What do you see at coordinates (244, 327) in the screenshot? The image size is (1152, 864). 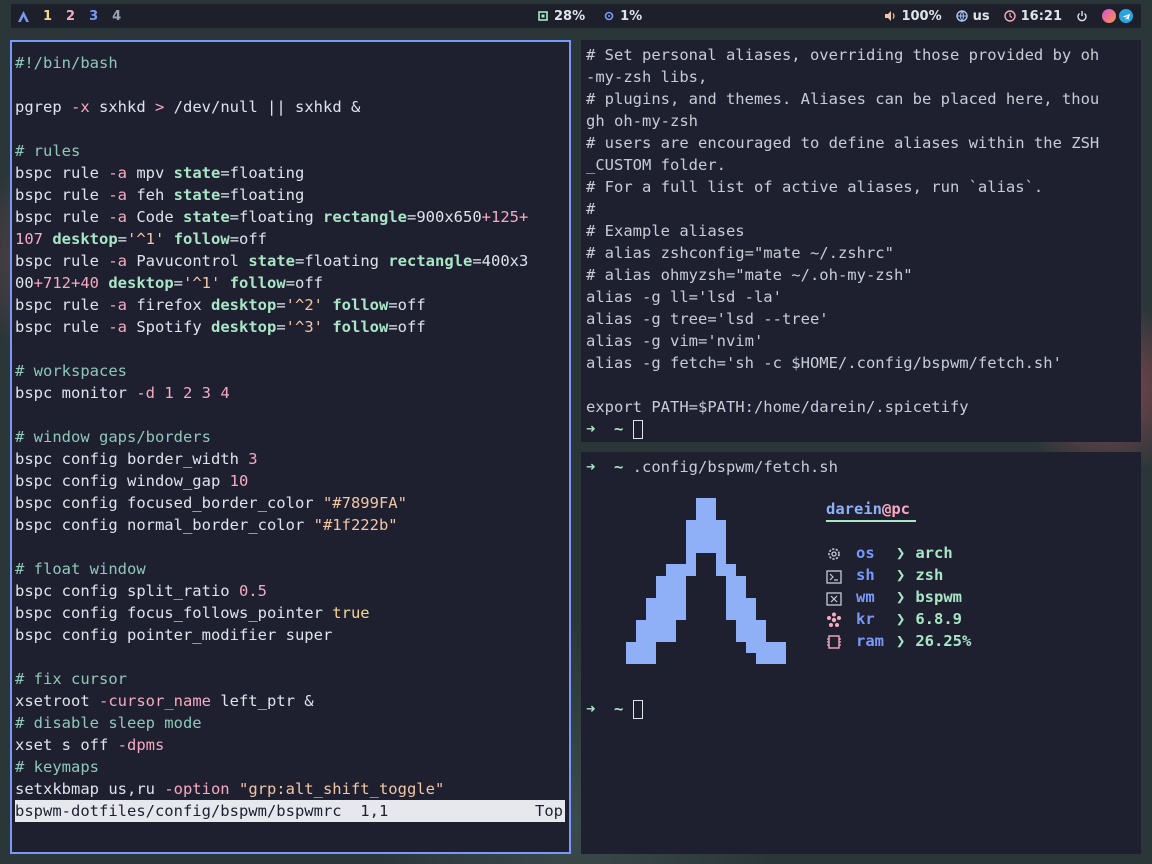 I see `code-token: desktop` at bounding box center [244, 327].